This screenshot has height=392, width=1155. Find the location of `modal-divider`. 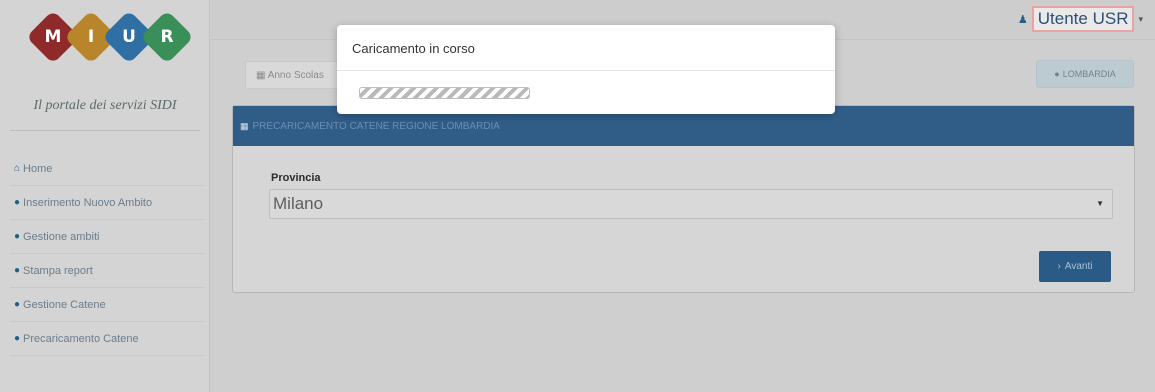

modal-divider is located at coordinates (586, 70).